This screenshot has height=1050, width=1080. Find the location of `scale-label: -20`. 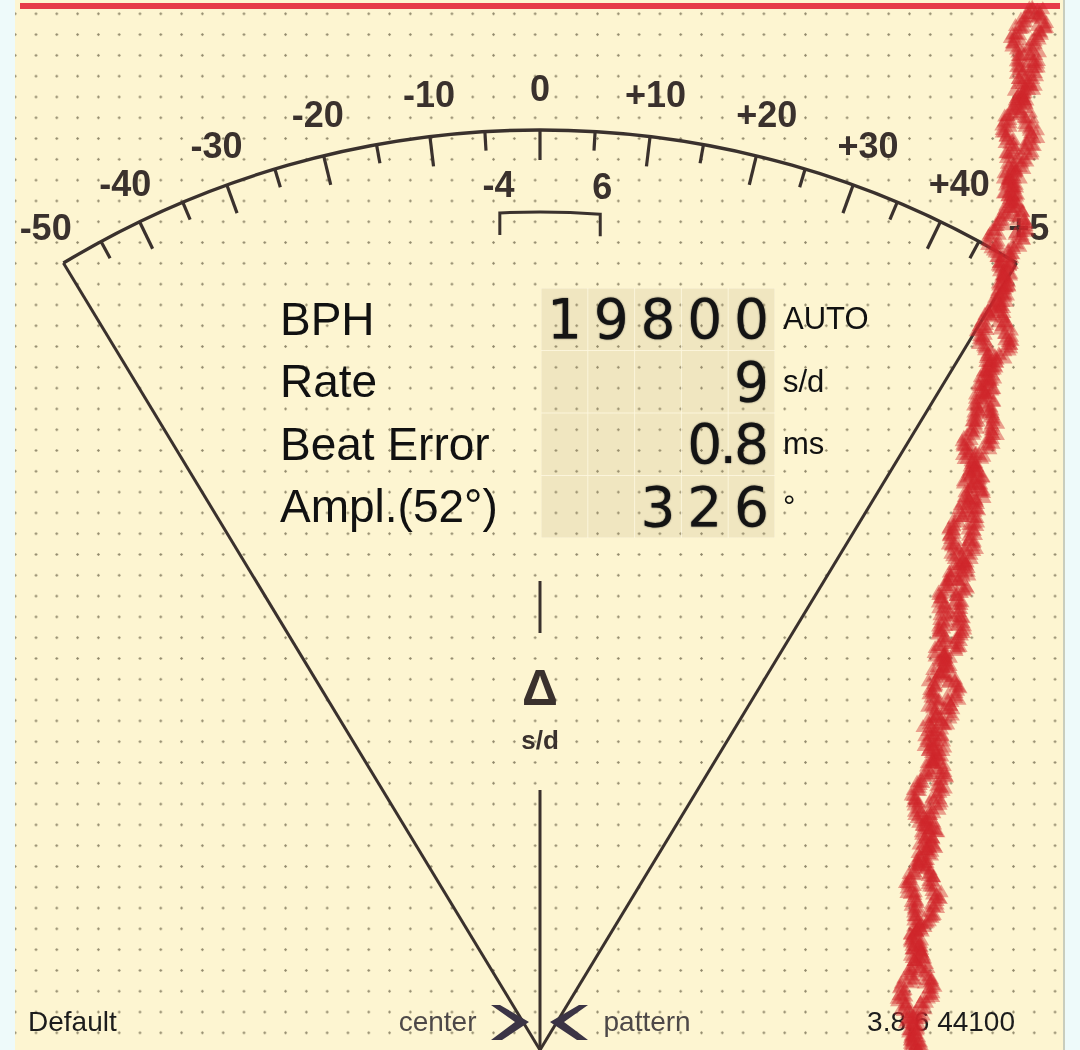

scale-label: -20 is located at coordinates (317, 115).